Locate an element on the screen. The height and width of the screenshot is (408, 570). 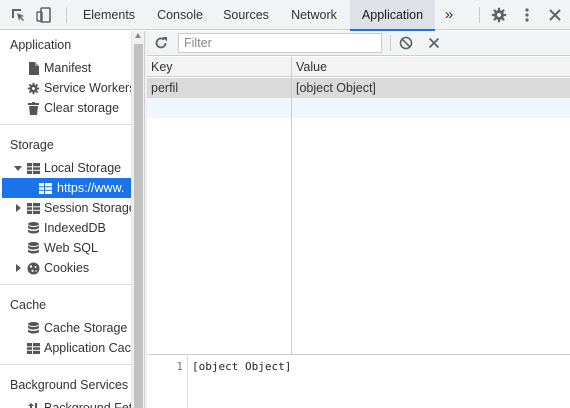
cookie-icon is located at coordinates (33, 268).